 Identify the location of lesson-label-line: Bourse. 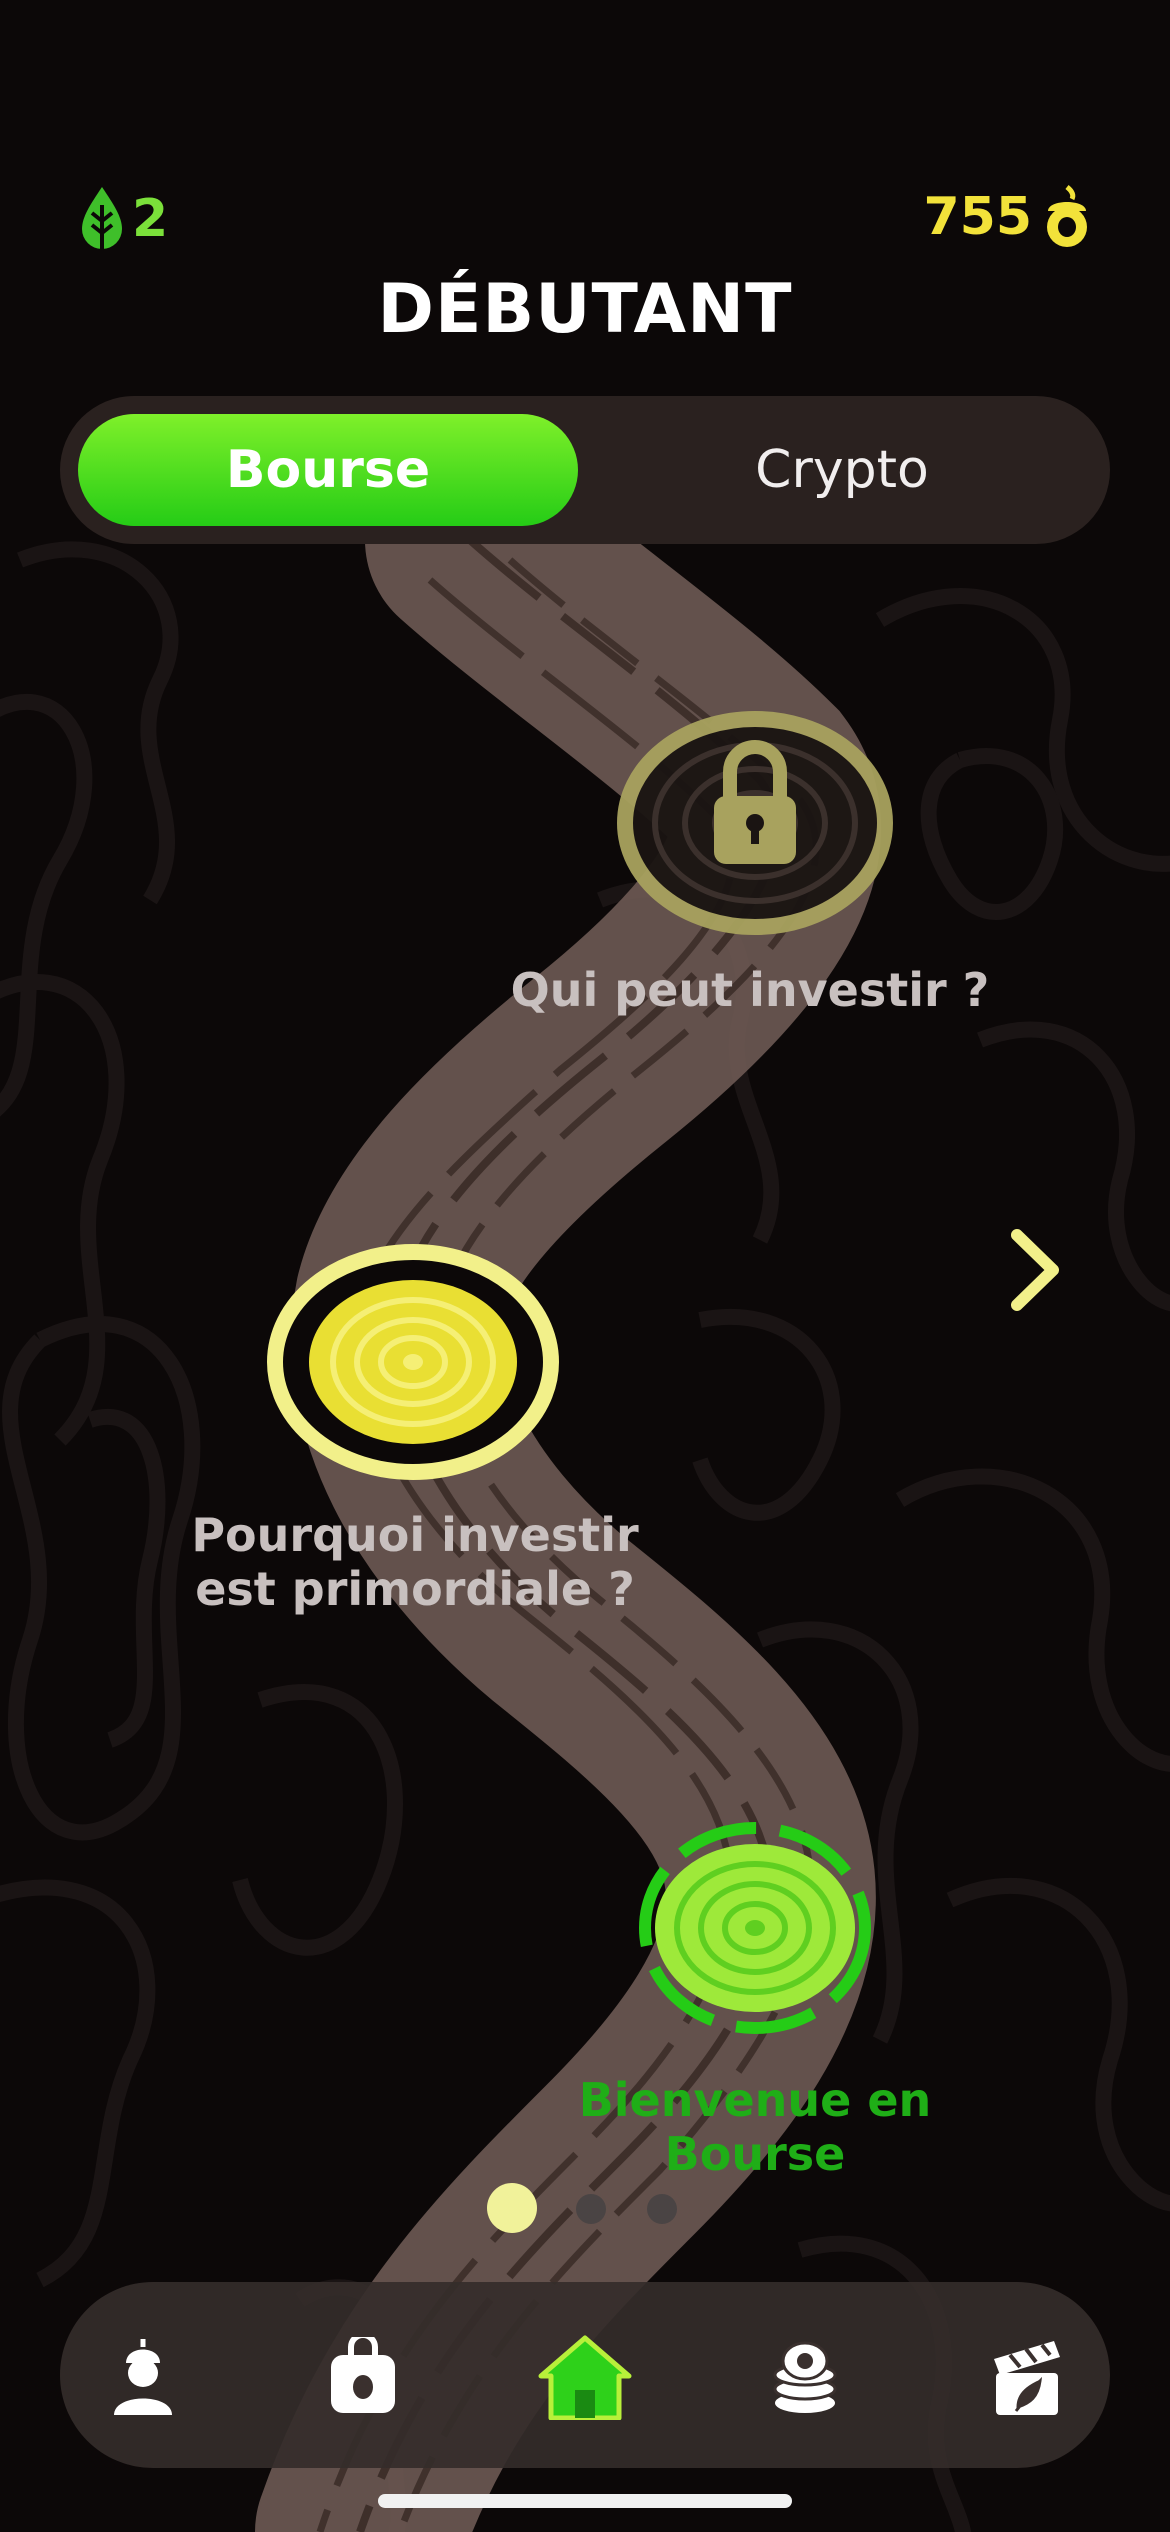
(755, 2154).